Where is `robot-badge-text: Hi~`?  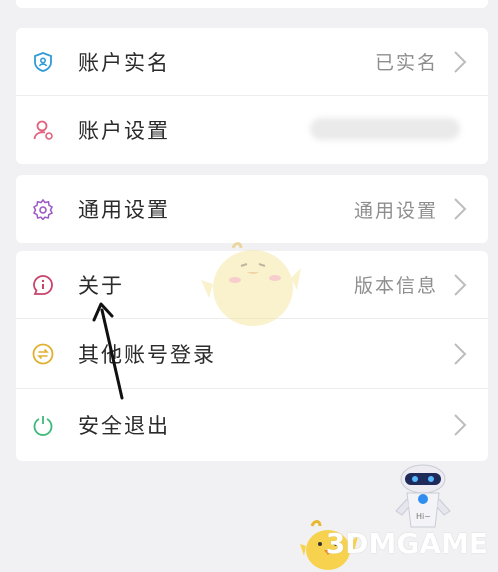
robot-badge-text: Hi~ is located at coordinates (423, 516).